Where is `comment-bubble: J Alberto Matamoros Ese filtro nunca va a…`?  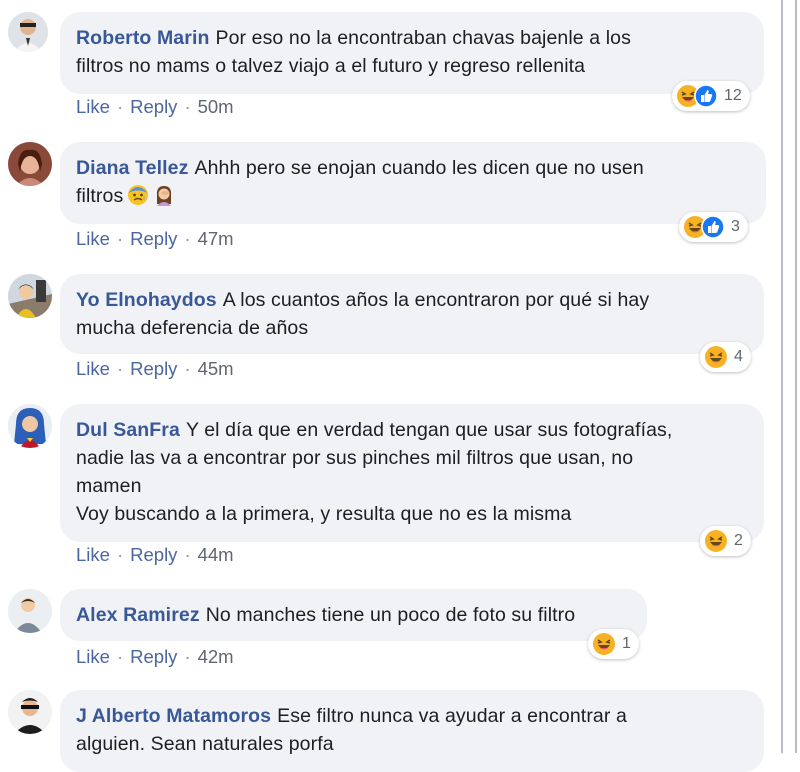 comment-bubble: J Alberto Matamoros Ese filtro nunca va a… is located at coordinates (412, 731).